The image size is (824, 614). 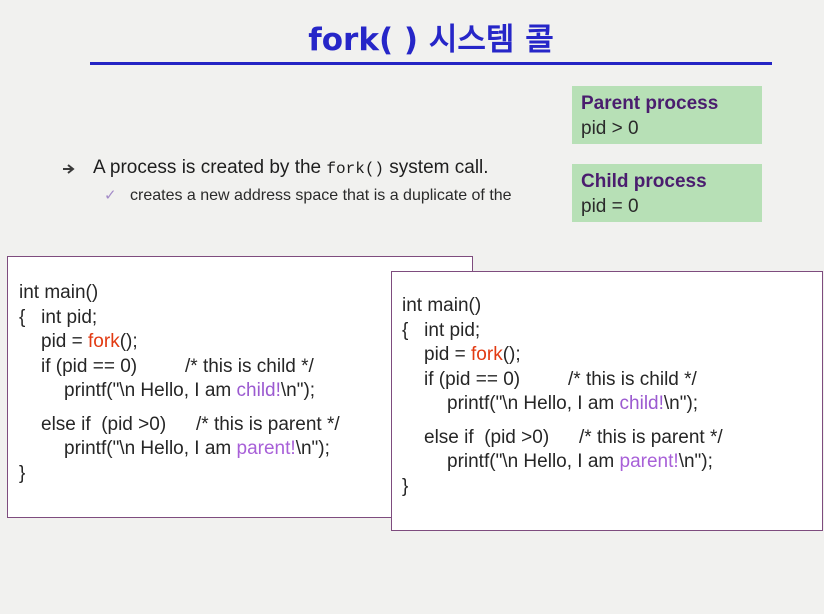 What do you see at coordinates (580, 461) in the screenshot?
I see `code-line: printf("\n Hello, I am parent!\n");` at bounding box center [580, 461].